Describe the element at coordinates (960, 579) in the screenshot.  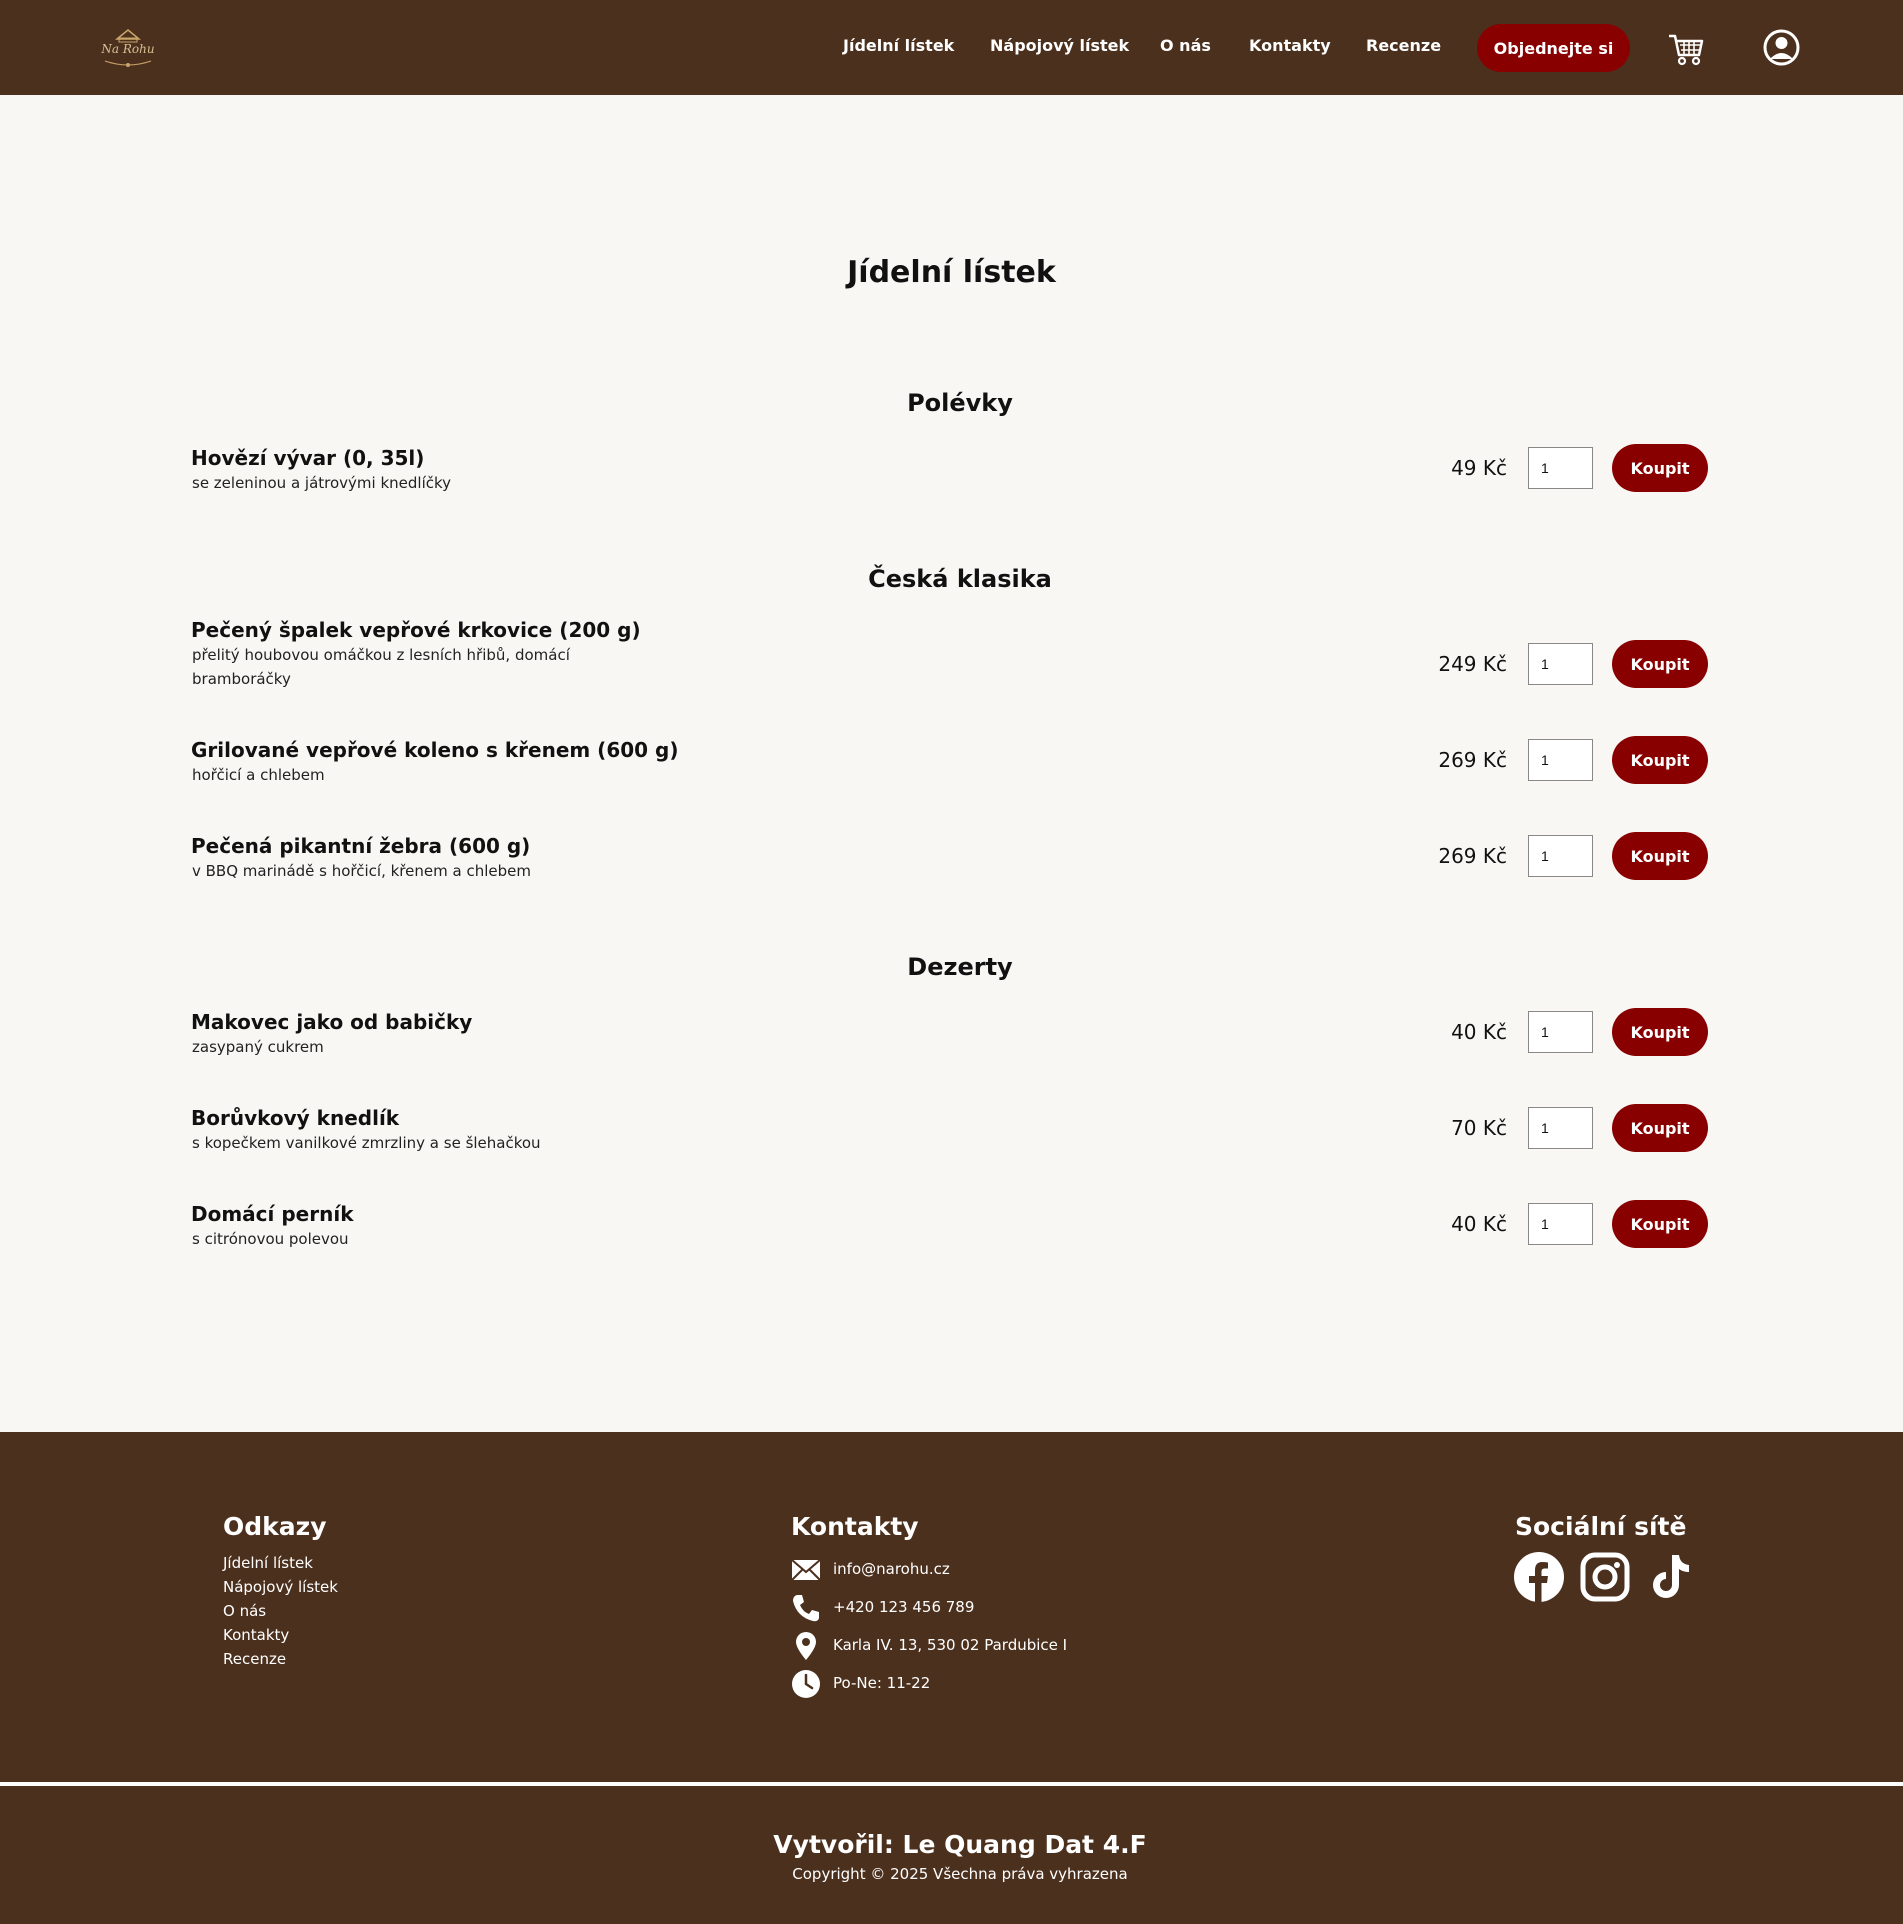
I see `section-title-ceska-klasika: Česká klasika` at that location.